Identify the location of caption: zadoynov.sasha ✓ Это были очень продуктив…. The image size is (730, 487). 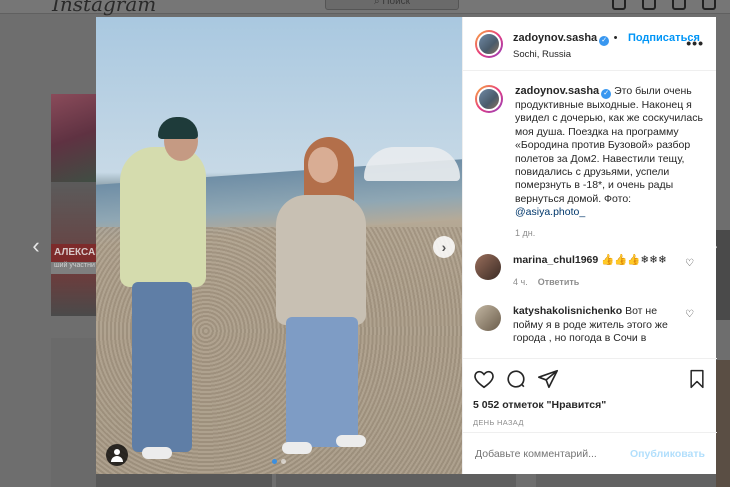
(589, 152).